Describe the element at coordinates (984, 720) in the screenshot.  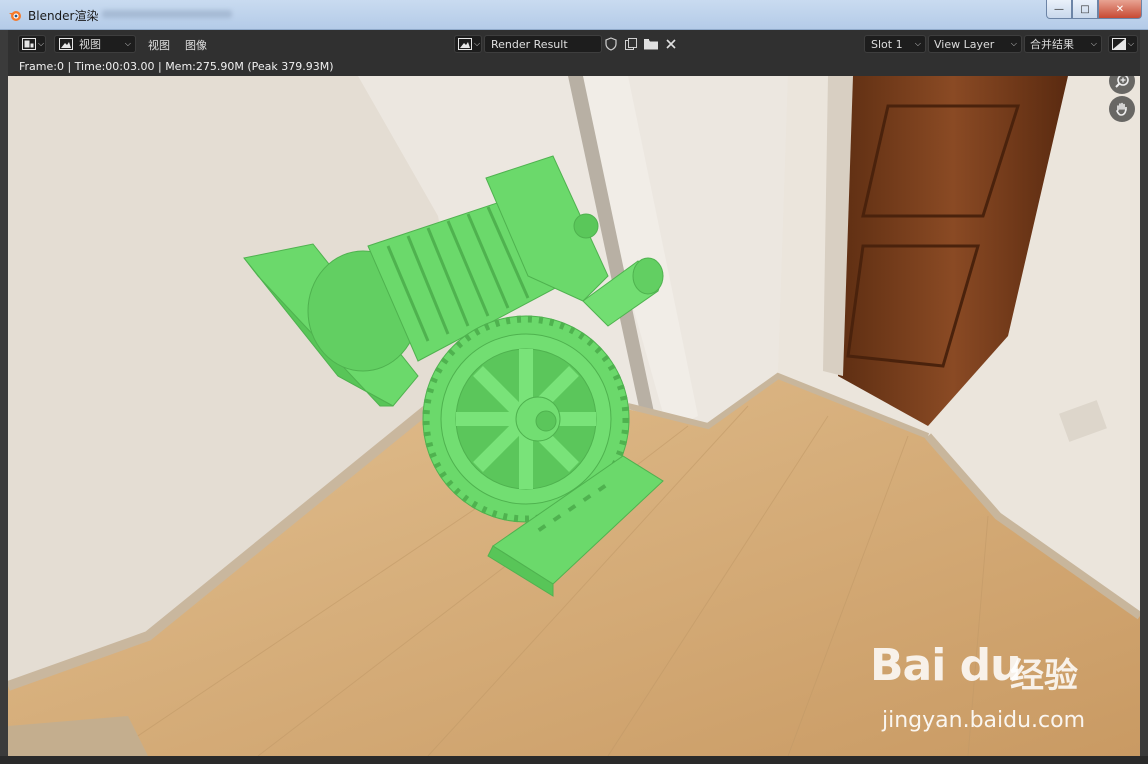
I see `baidu-watermark-url: jingyan.baidu.com` at that location.